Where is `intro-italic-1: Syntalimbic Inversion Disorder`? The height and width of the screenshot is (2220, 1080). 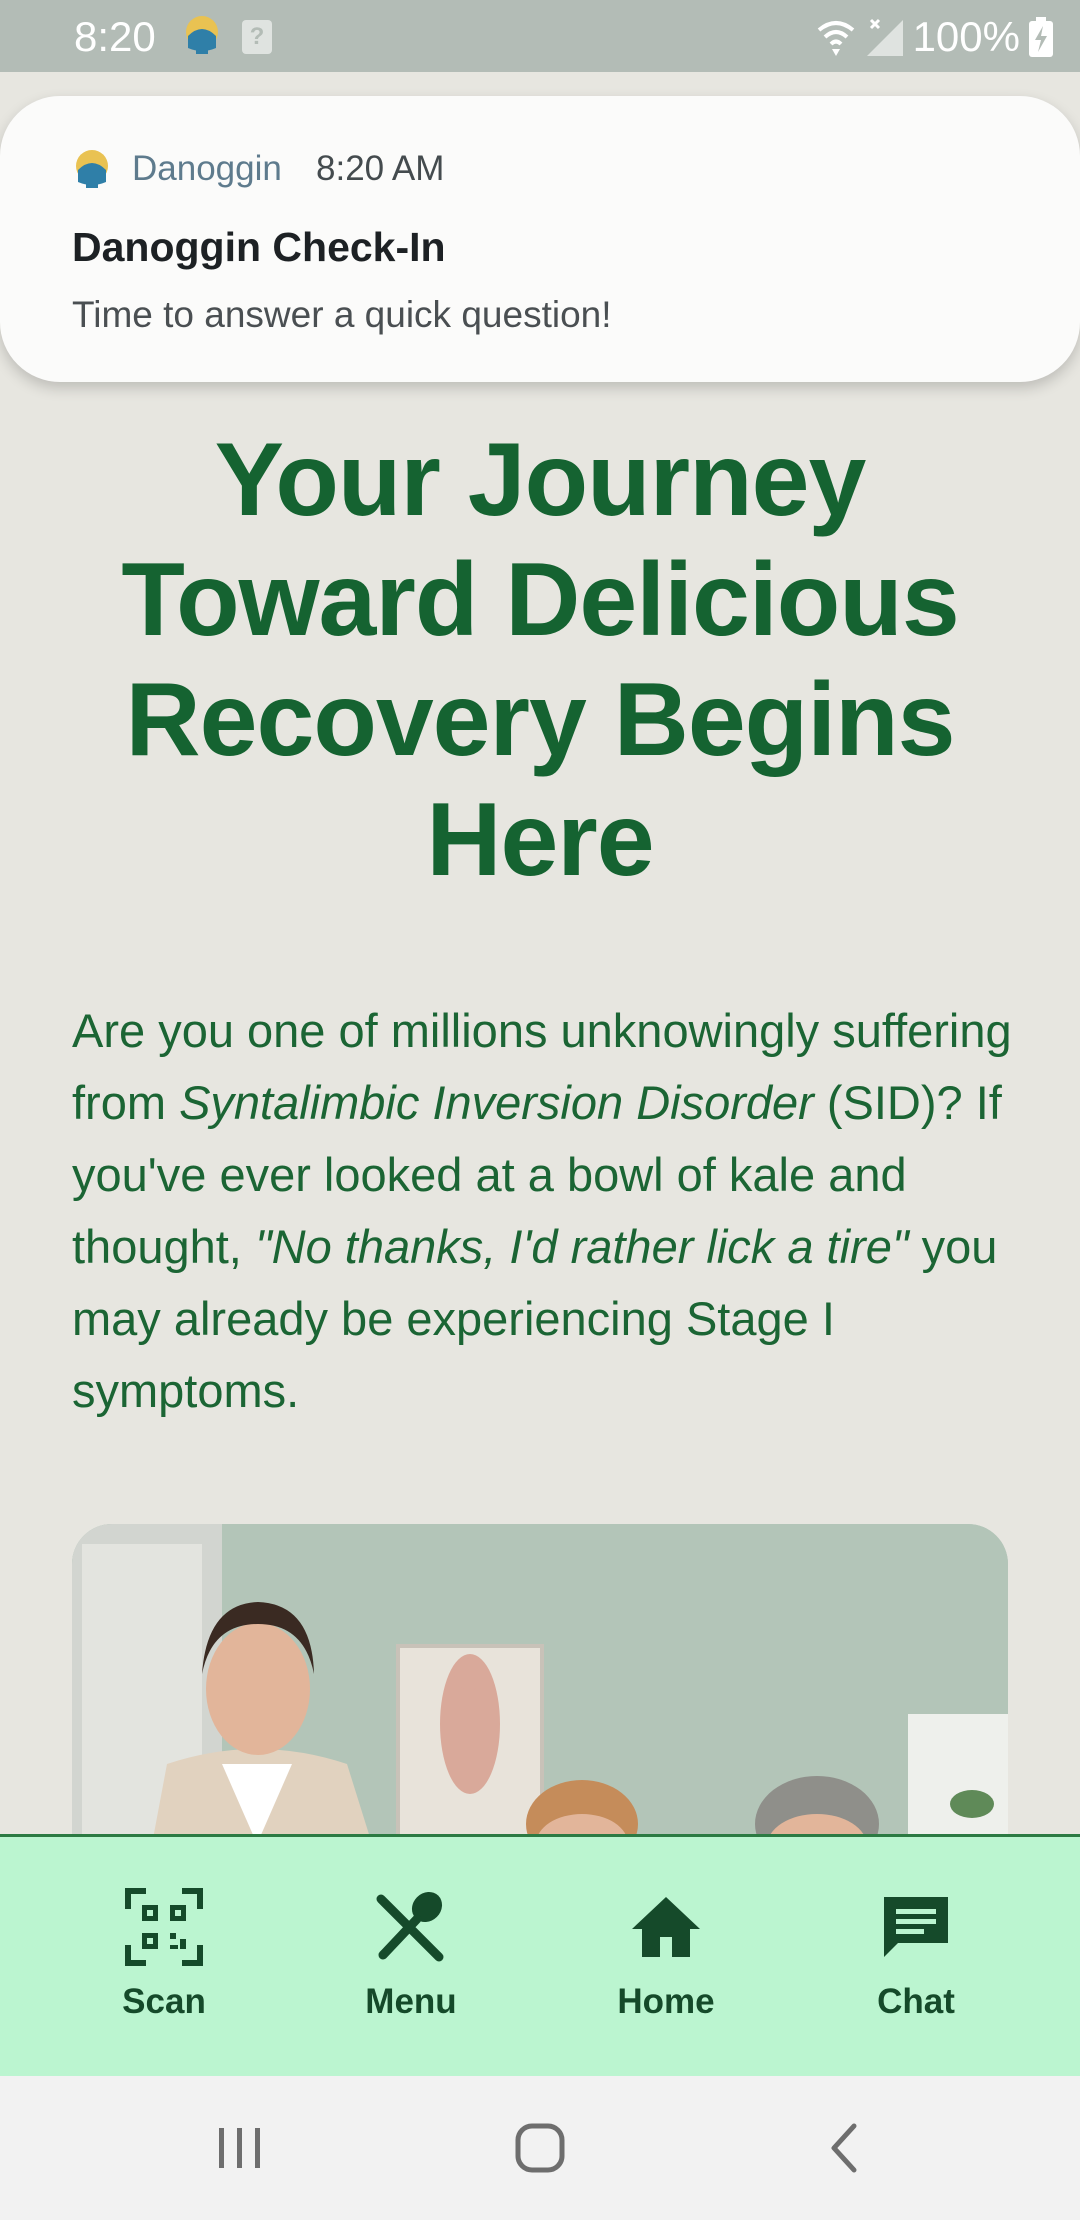 intro-italic-1: Syntalimbic Inversion Disorder is located at coordinates (496, 1102).